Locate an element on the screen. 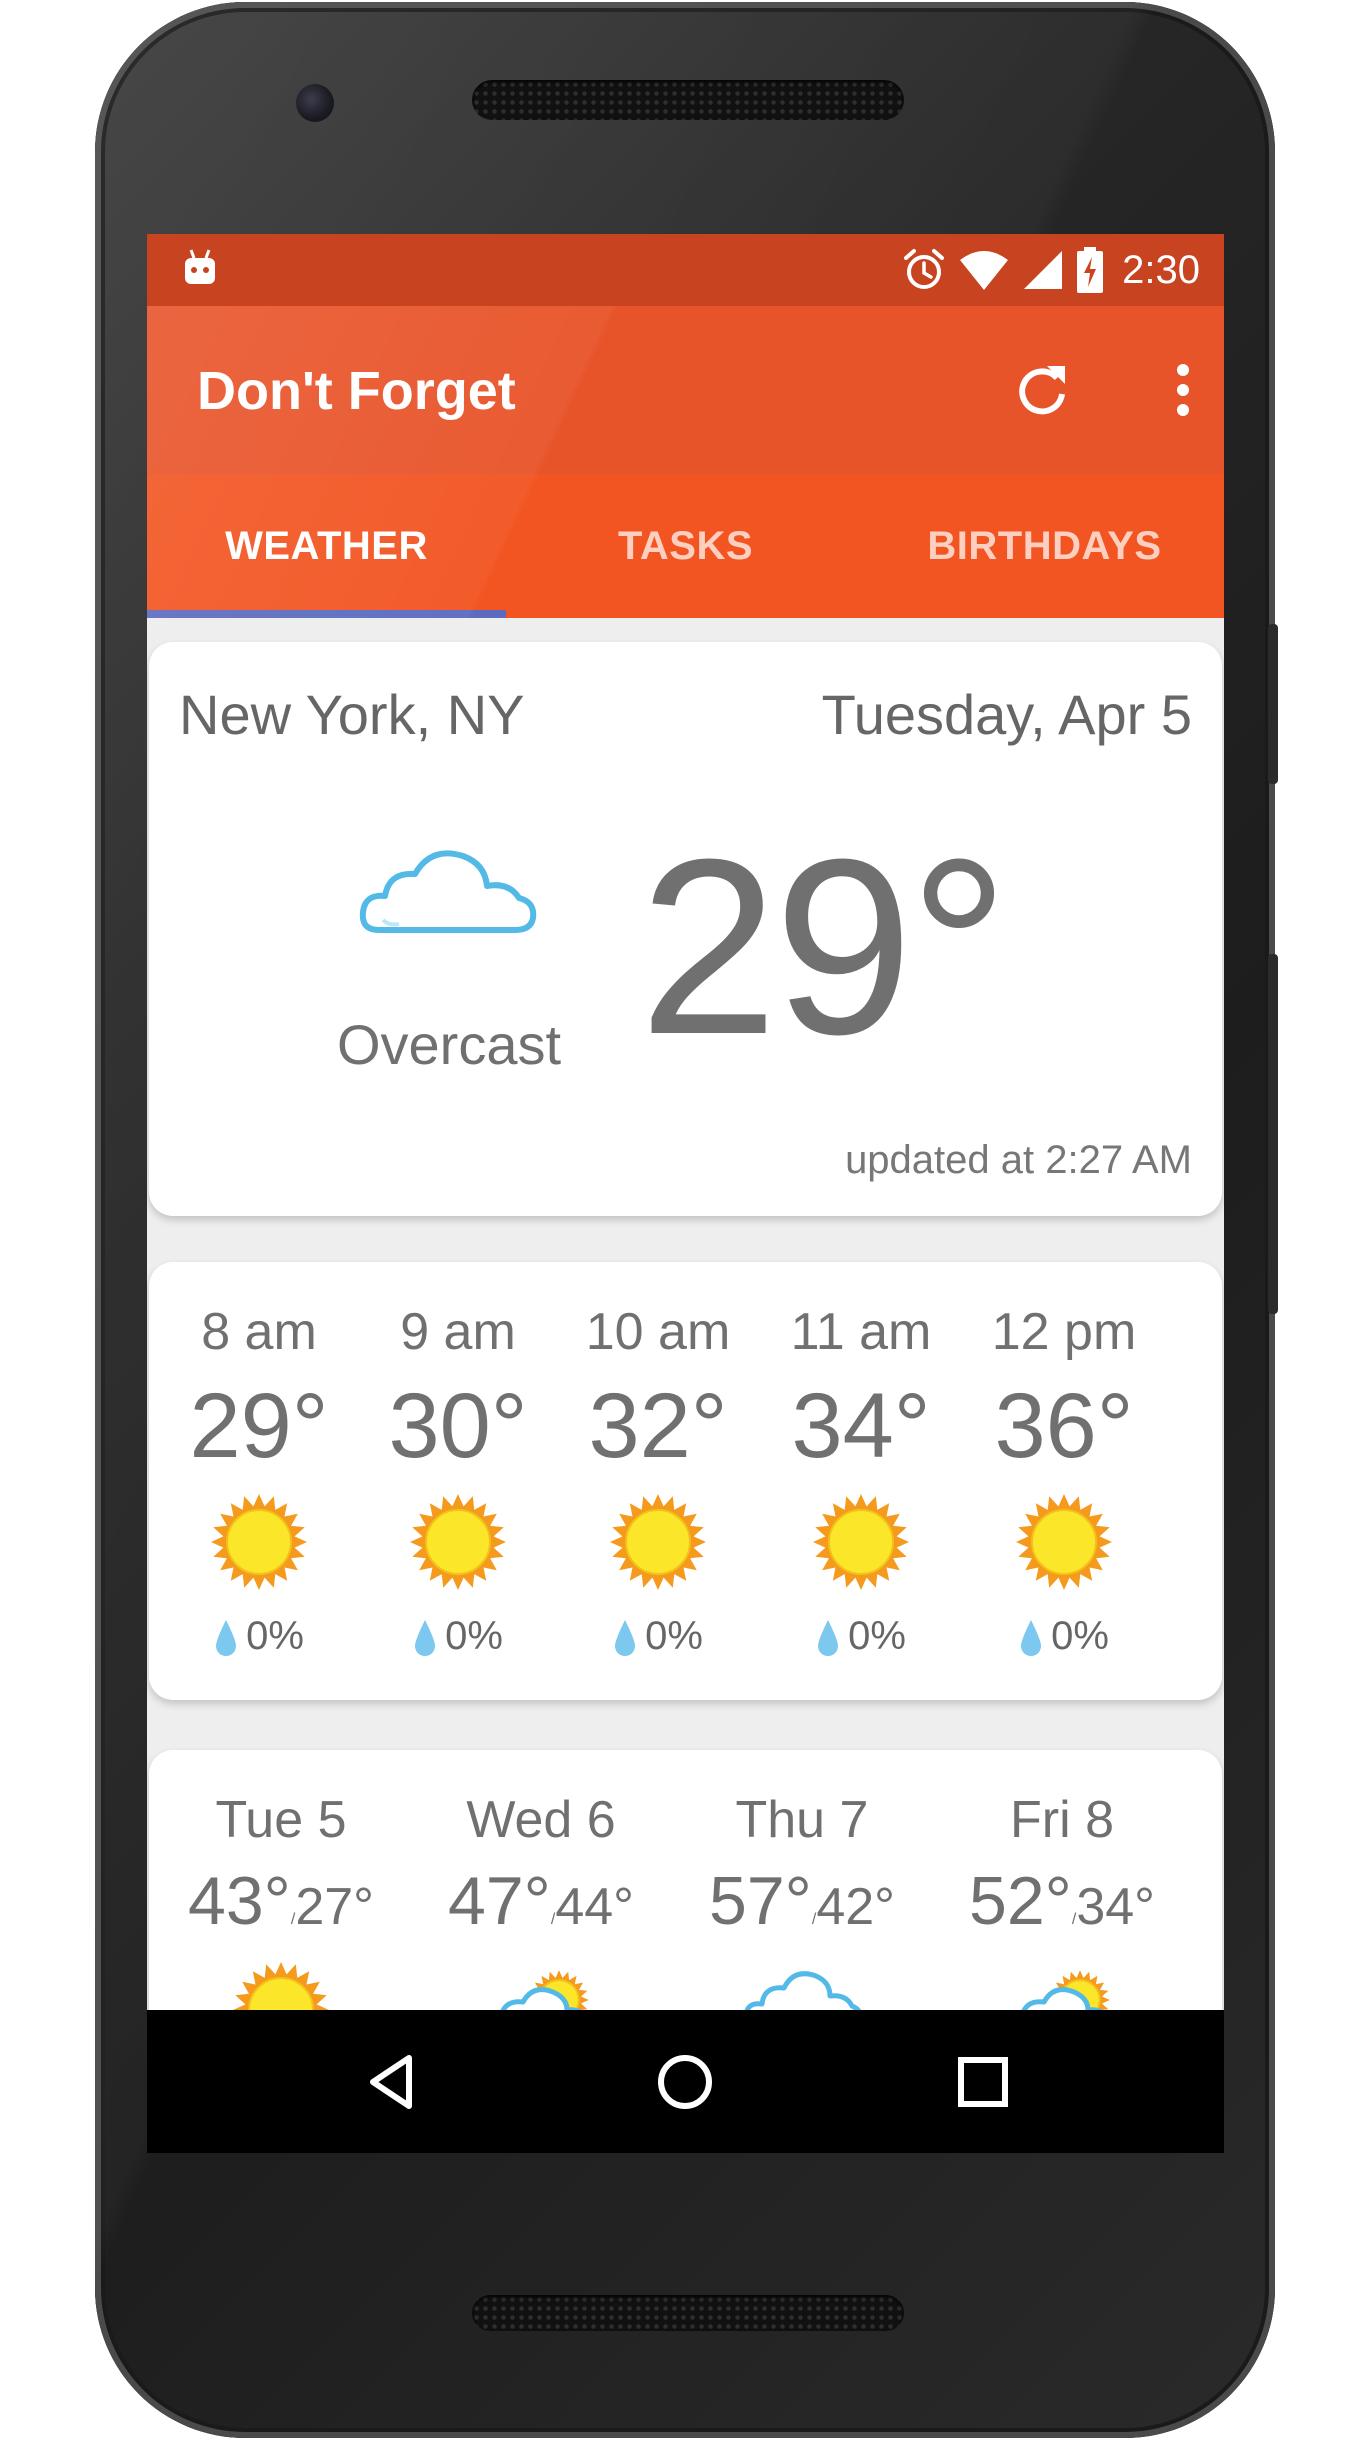 The width and height of the screenshot is (1370, 2446). hour-time: 11 am is located at coordinates (861, 1332).